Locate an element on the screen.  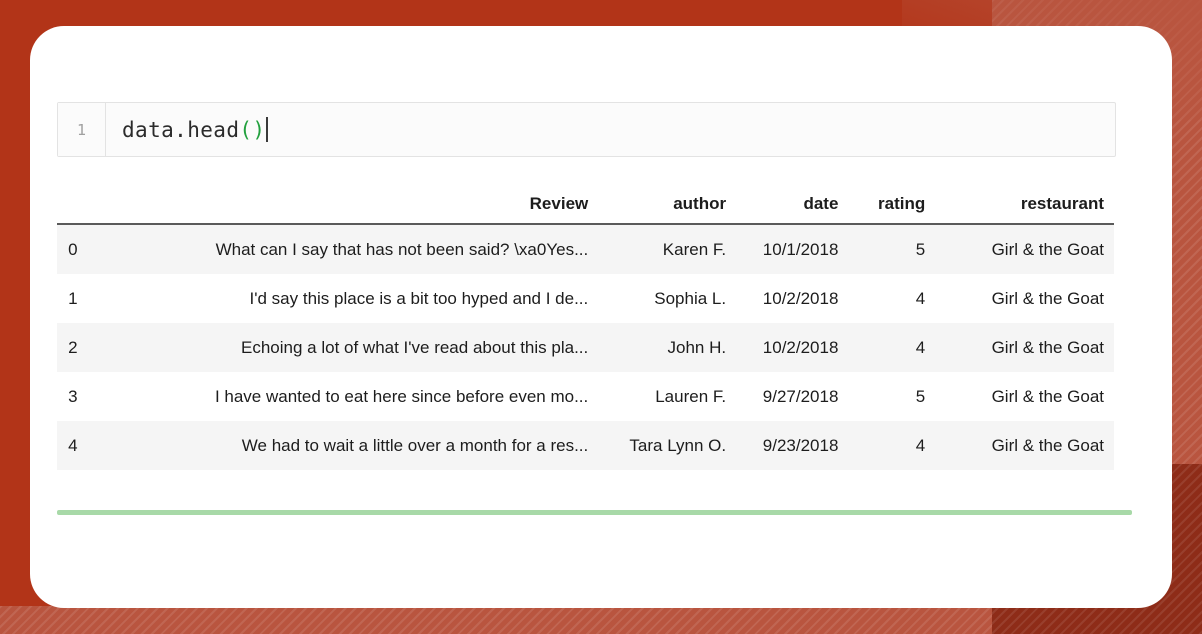
green-separator-rule is located at coordinates (594, 512).